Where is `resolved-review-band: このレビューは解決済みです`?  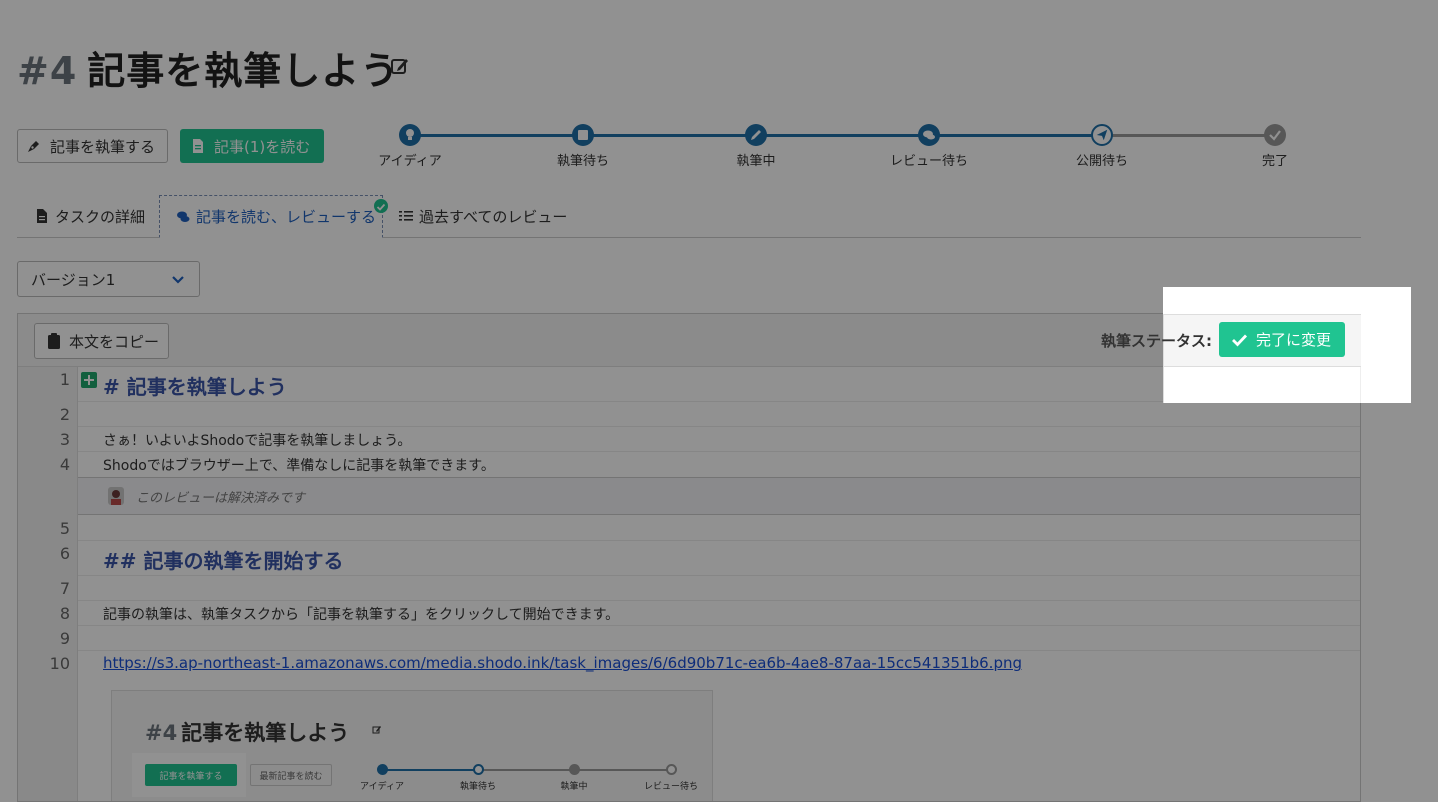 resolved-review-band: このレビューは解決済みです is located at coordinates (719, 496).